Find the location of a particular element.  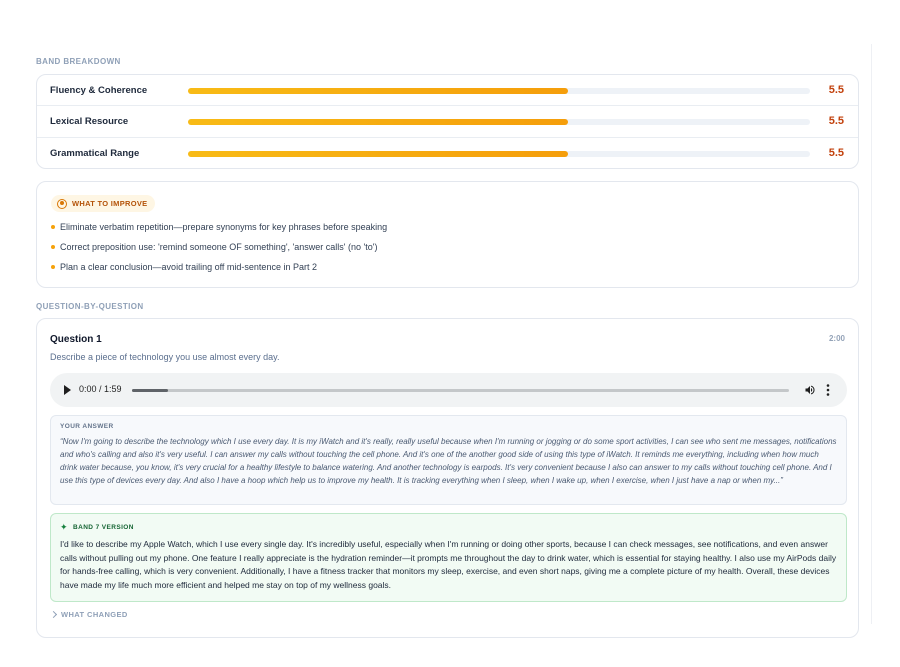

content-divider is located at coordinates (871, 334).